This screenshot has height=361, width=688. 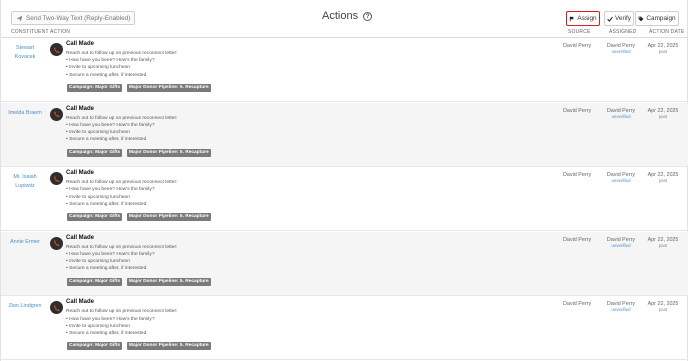 I want to click on page-title: Actions ?, so click(x=347, y=16).